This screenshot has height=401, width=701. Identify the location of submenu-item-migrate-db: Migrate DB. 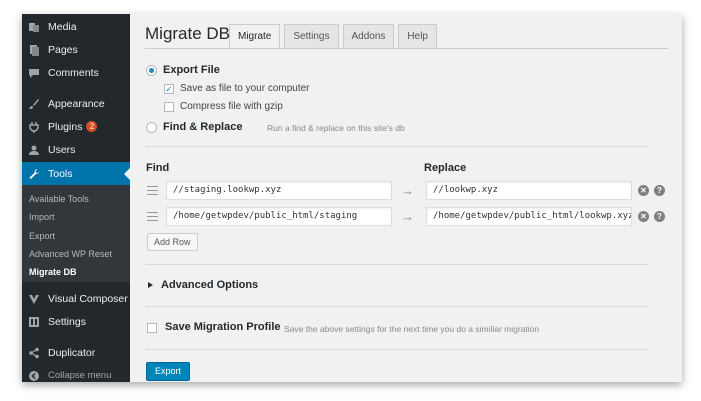
(53, 272).